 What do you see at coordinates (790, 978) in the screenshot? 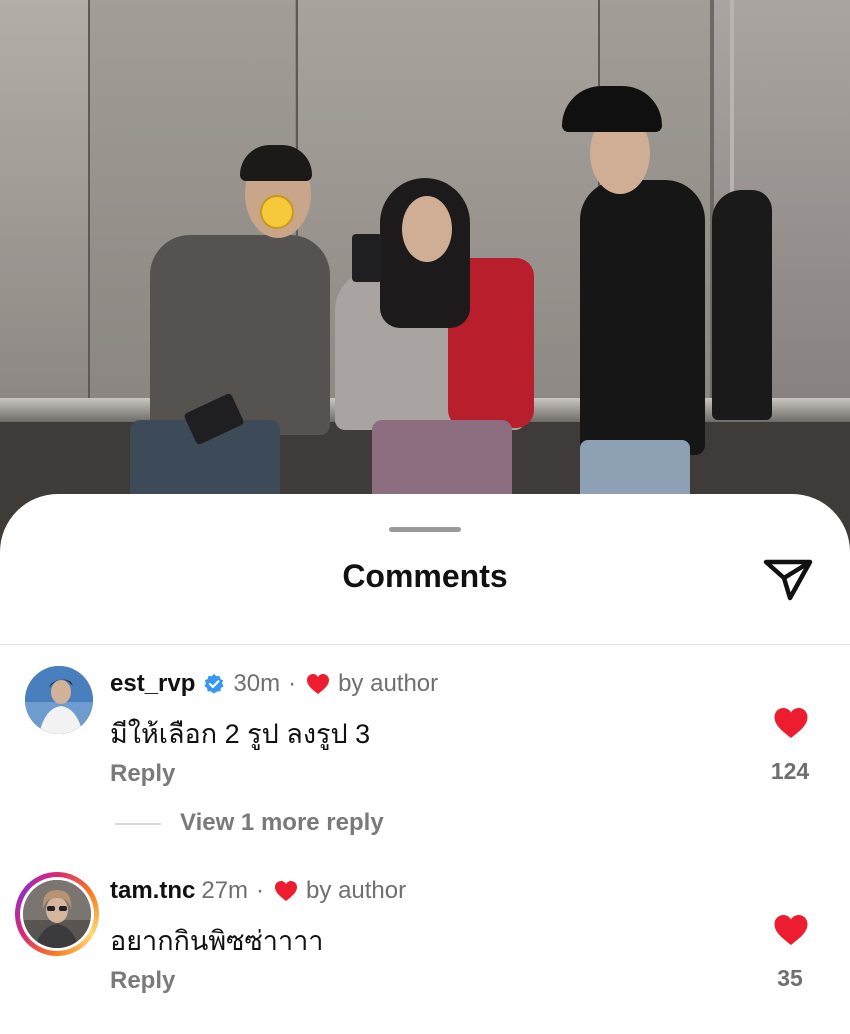
I see `like-count: 35` at bounding box center [790, 978].